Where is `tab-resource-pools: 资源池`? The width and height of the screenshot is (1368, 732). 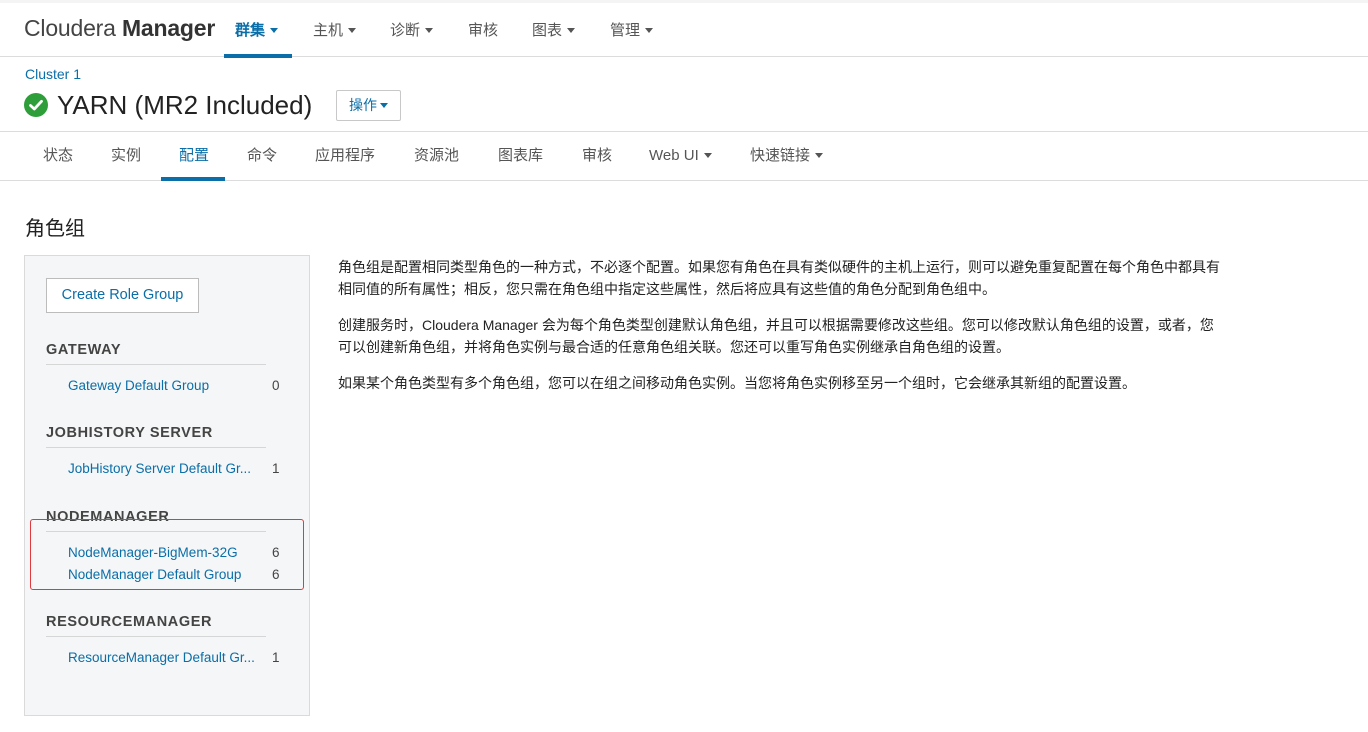
tab-resource-pools: 资源池 is located at coordinates (436, 156).